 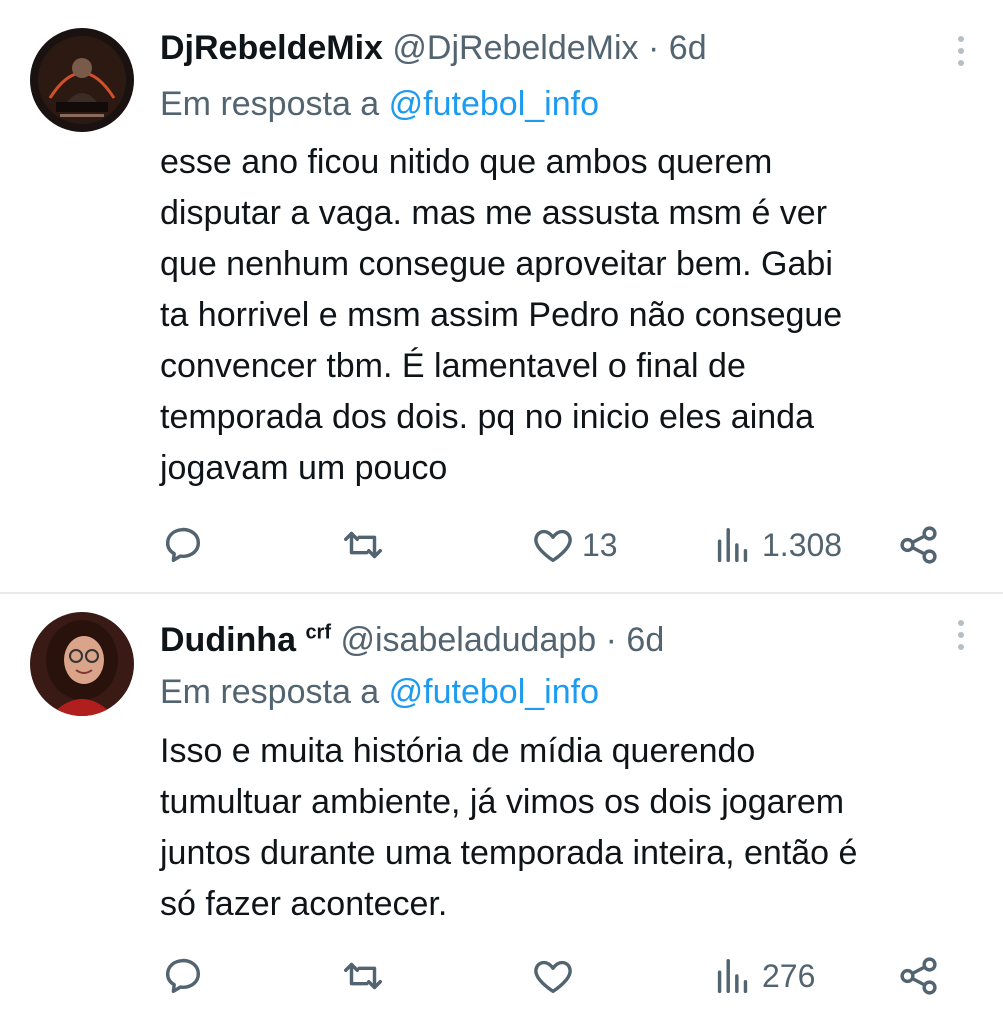 I want to click on name-badge: crf, so click(x=318, y=632).